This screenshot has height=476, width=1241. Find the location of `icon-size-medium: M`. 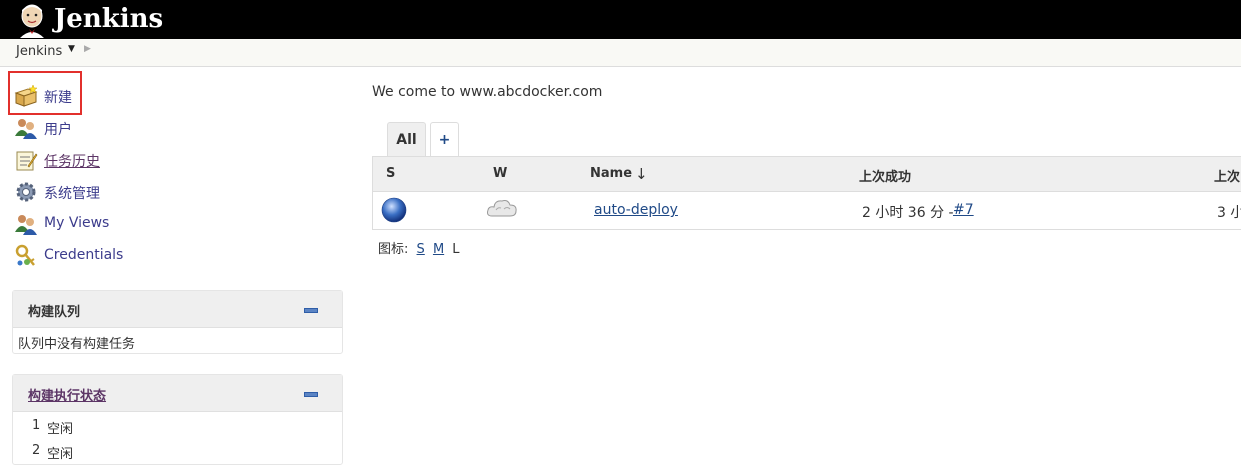

icon-size-medium: M is located at coordinates (438, 249).